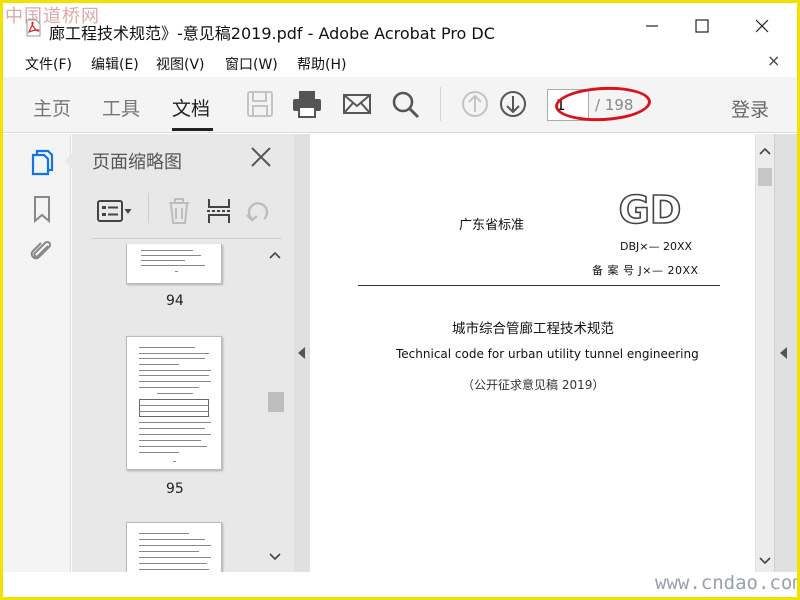 Image resolution: width=800 pixels, height=600 pixels. Describe the element at coordinates (533, 385) in the screenshot. I see `draft-note: （公开征求意见稿 2019）` at that location.